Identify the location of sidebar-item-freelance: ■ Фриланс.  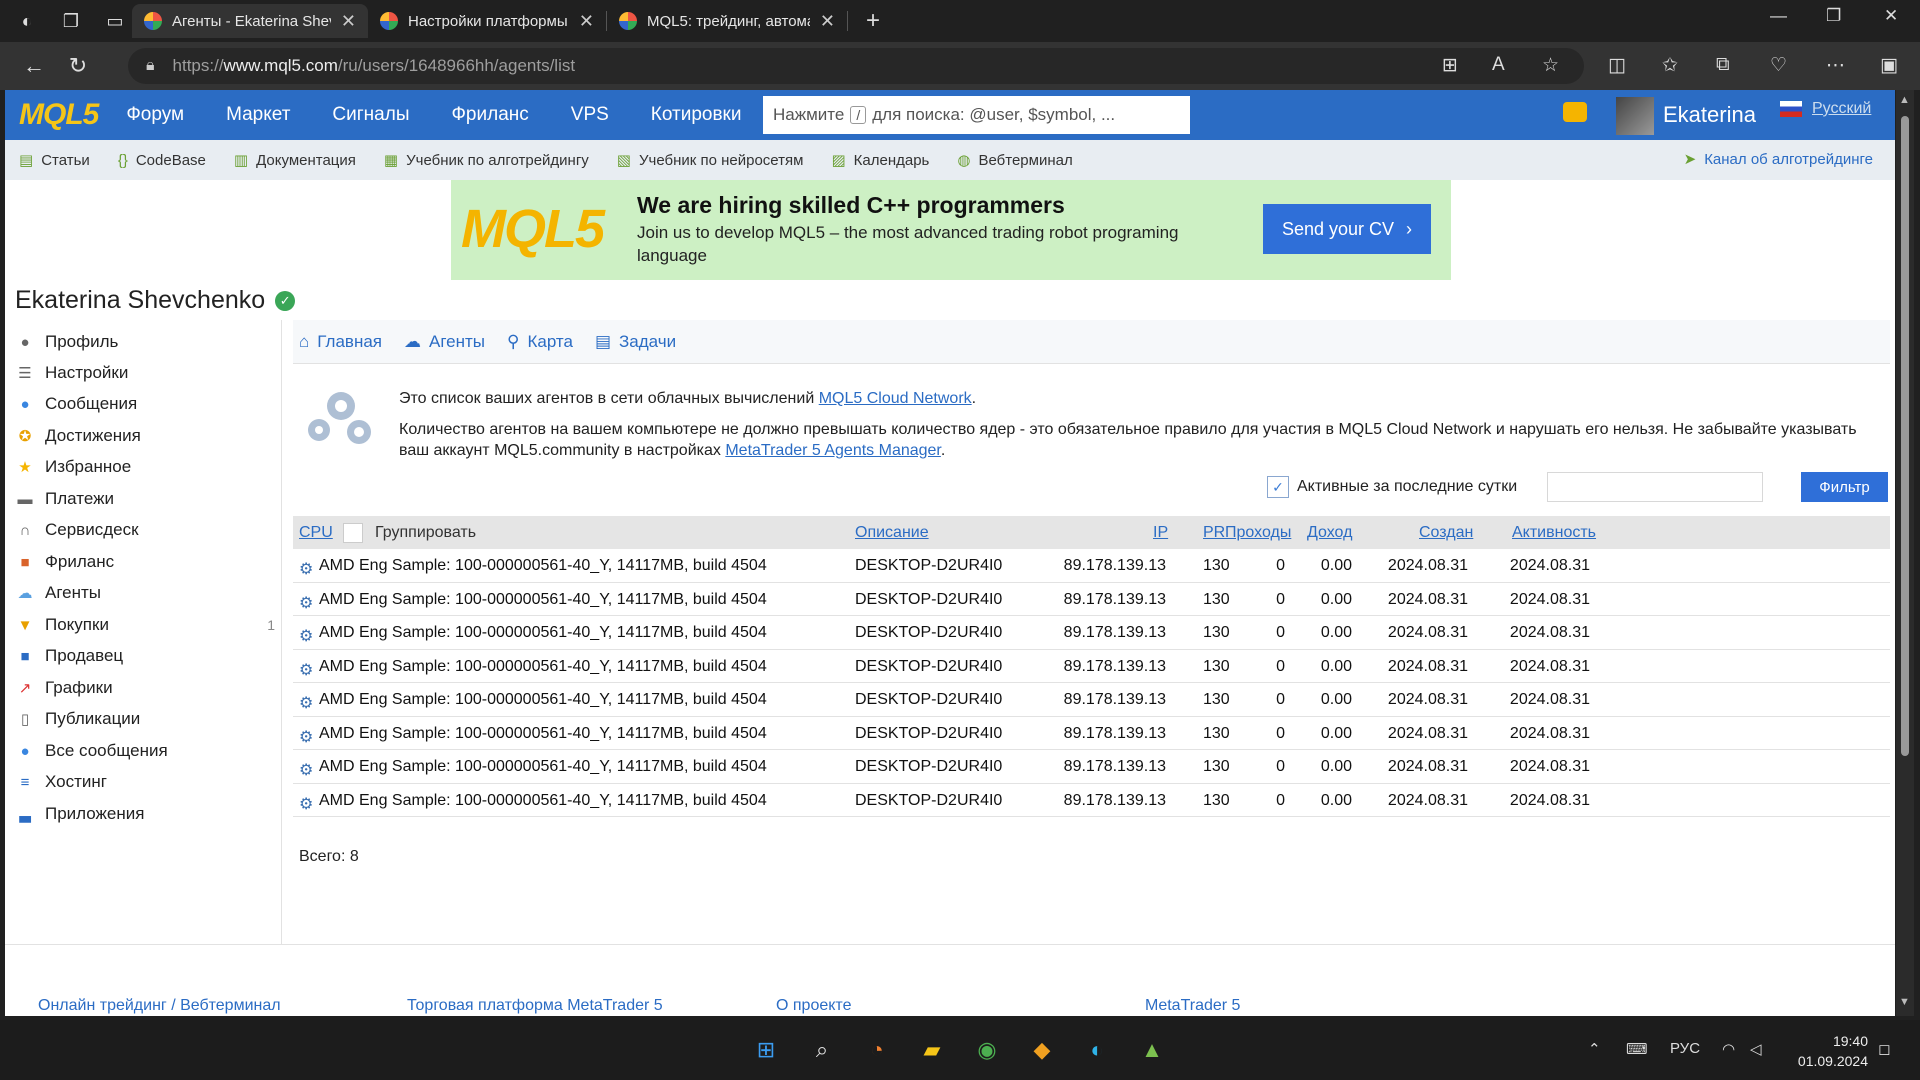
(145, 562).